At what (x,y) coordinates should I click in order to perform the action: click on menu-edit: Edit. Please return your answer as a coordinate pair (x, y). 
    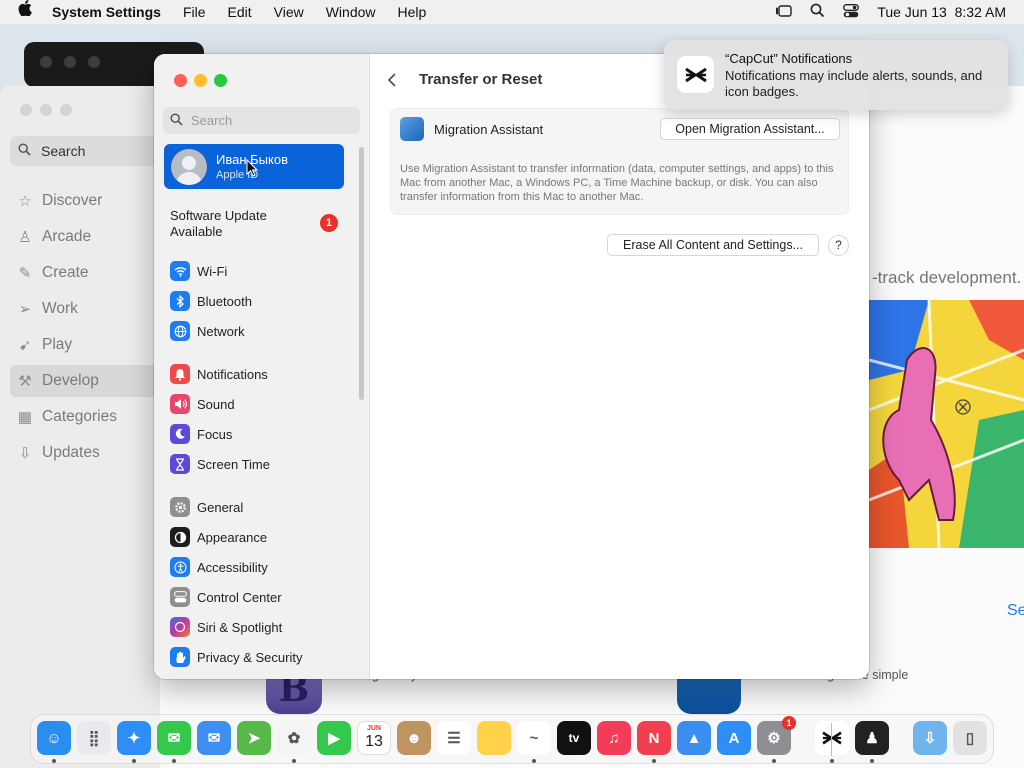
    Looking at the image, I should click on (240, 12).